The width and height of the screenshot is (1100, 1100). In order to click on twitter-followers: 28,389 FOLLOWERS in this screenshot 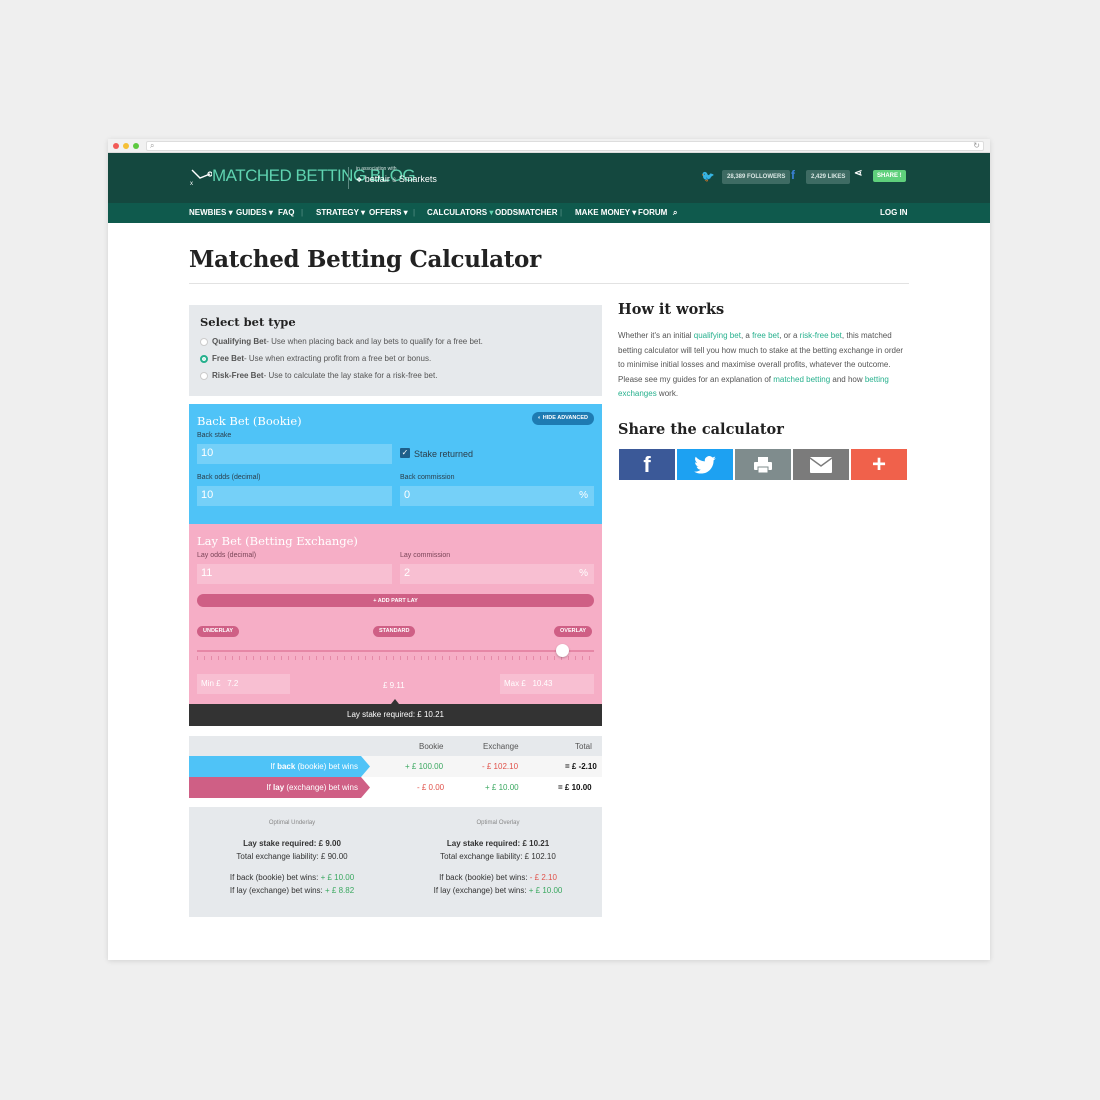, I will do `click(756, 177)`.